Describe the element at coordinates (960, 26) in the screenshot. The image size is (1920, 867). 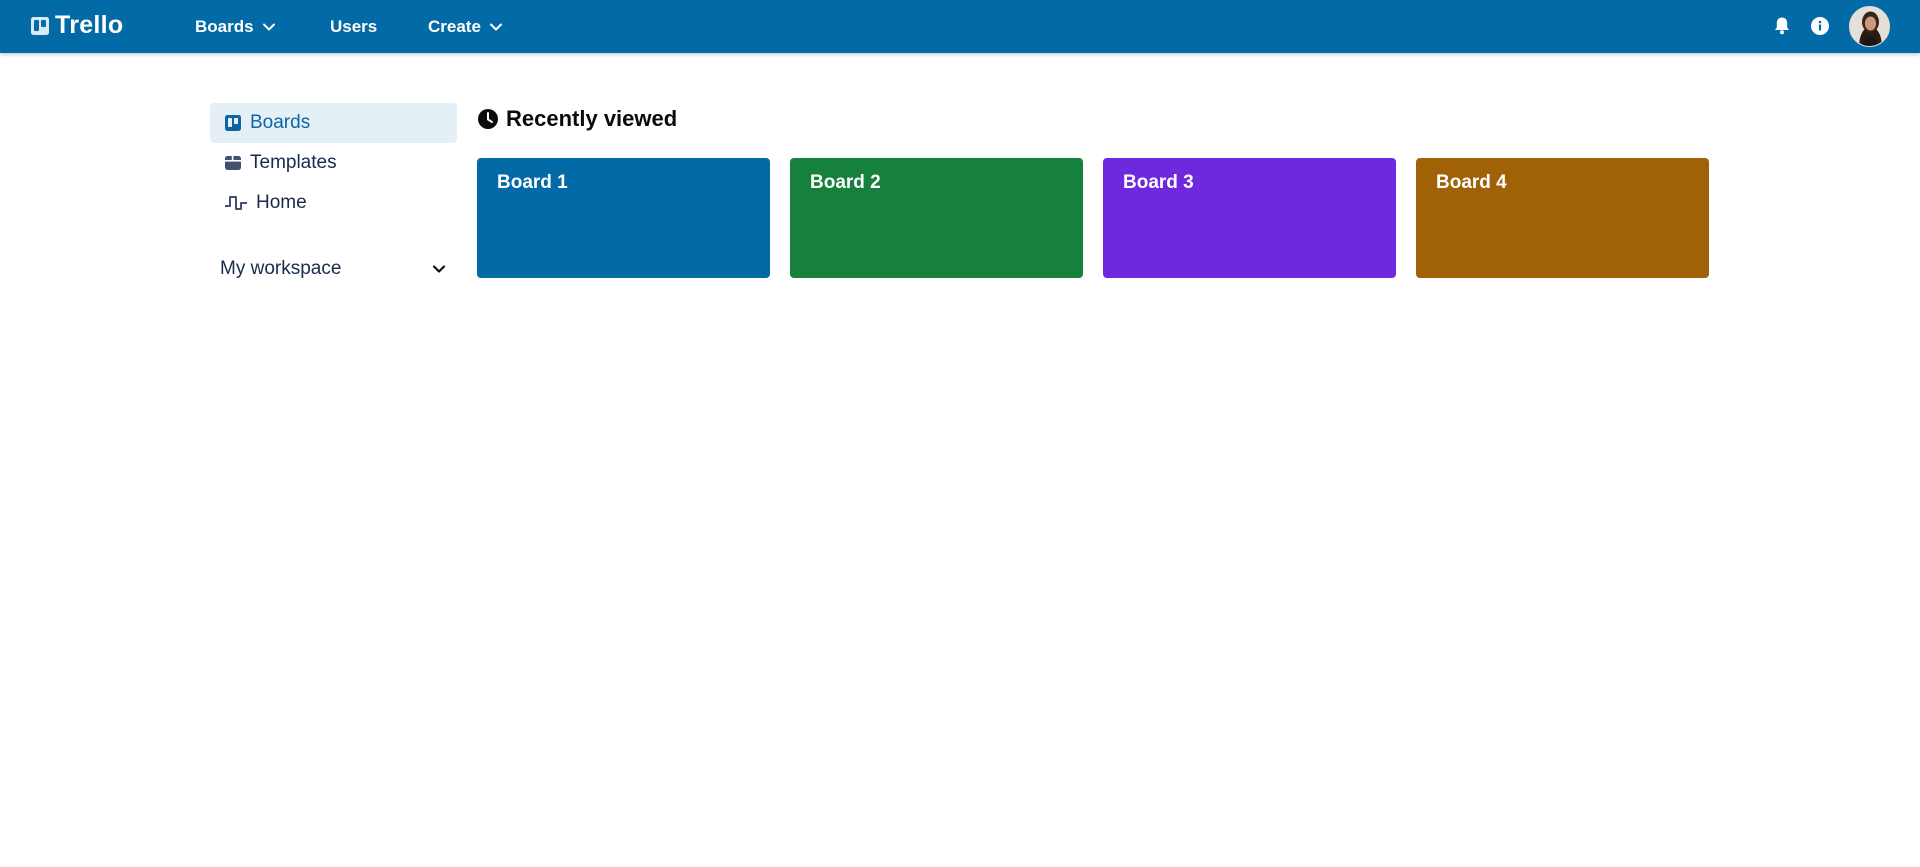
I see `top-navigation-bar: Trello Boards Users Create` at that location.